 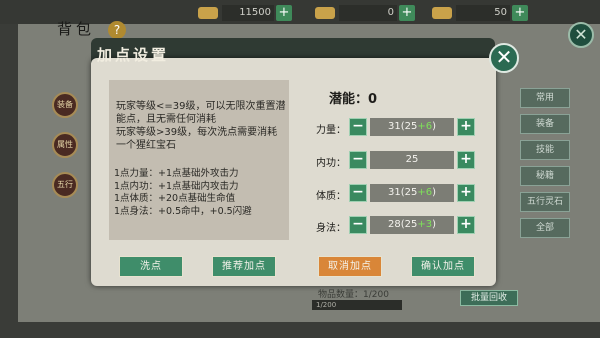 What do you see at coordinates (442, 13) in the screenshot?
I see `ingot-icon` at bounding box center [442, 13].